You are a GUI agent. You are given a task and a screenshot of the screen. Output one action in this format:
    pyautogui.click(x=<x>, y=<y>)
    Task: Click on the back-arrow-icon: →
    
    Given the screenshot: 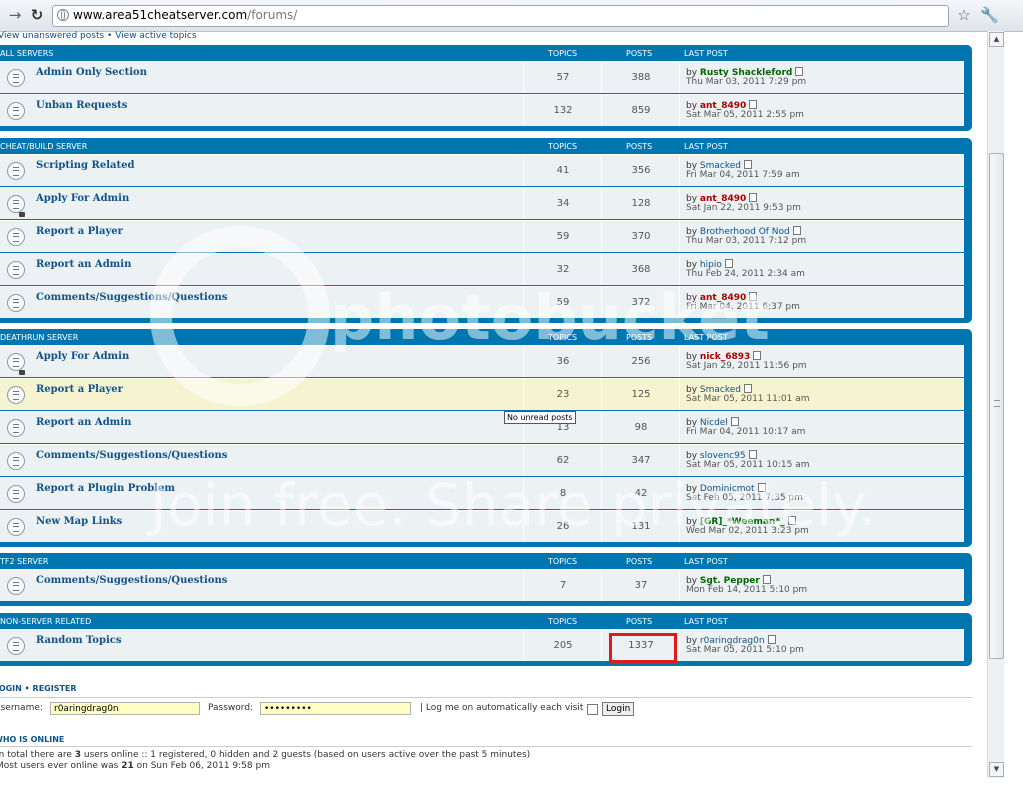 What is the action you would take?
    pyautogui.click(x=15, y=15)
    